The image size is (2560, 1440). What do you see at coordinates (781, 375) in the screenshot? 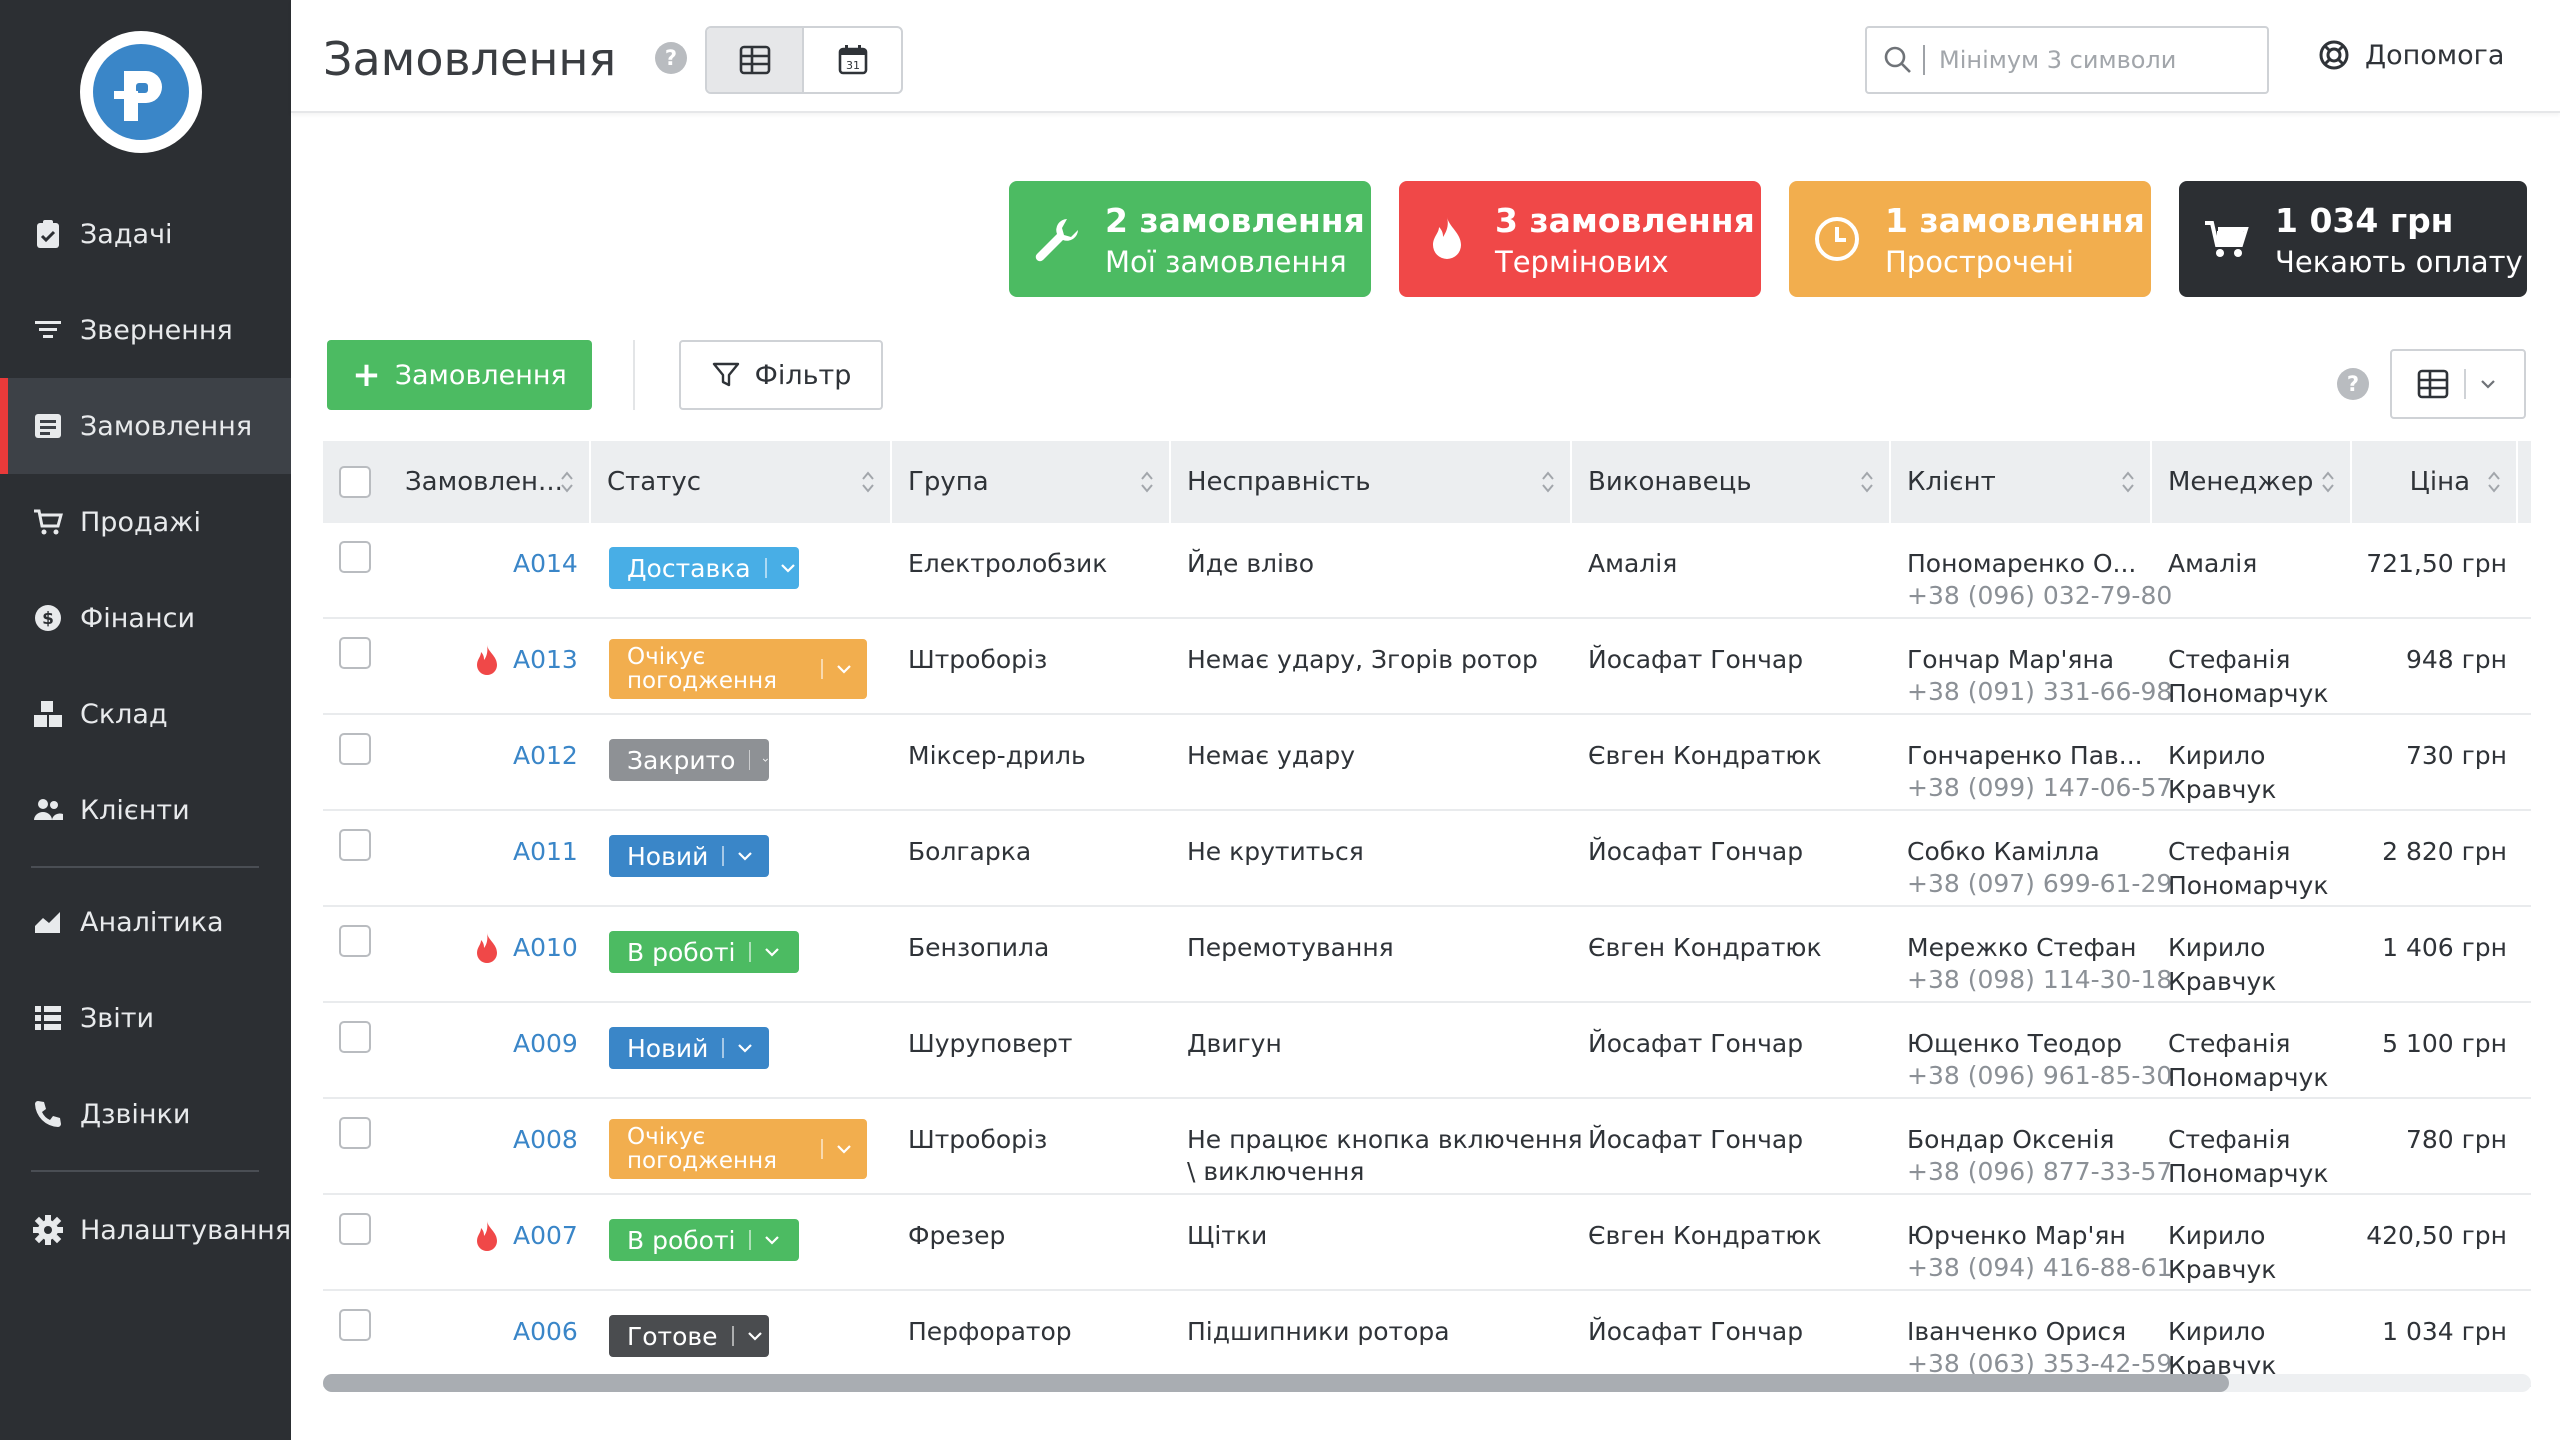
I see `filter-button: Фільтр` at bounding box center [781, 375].